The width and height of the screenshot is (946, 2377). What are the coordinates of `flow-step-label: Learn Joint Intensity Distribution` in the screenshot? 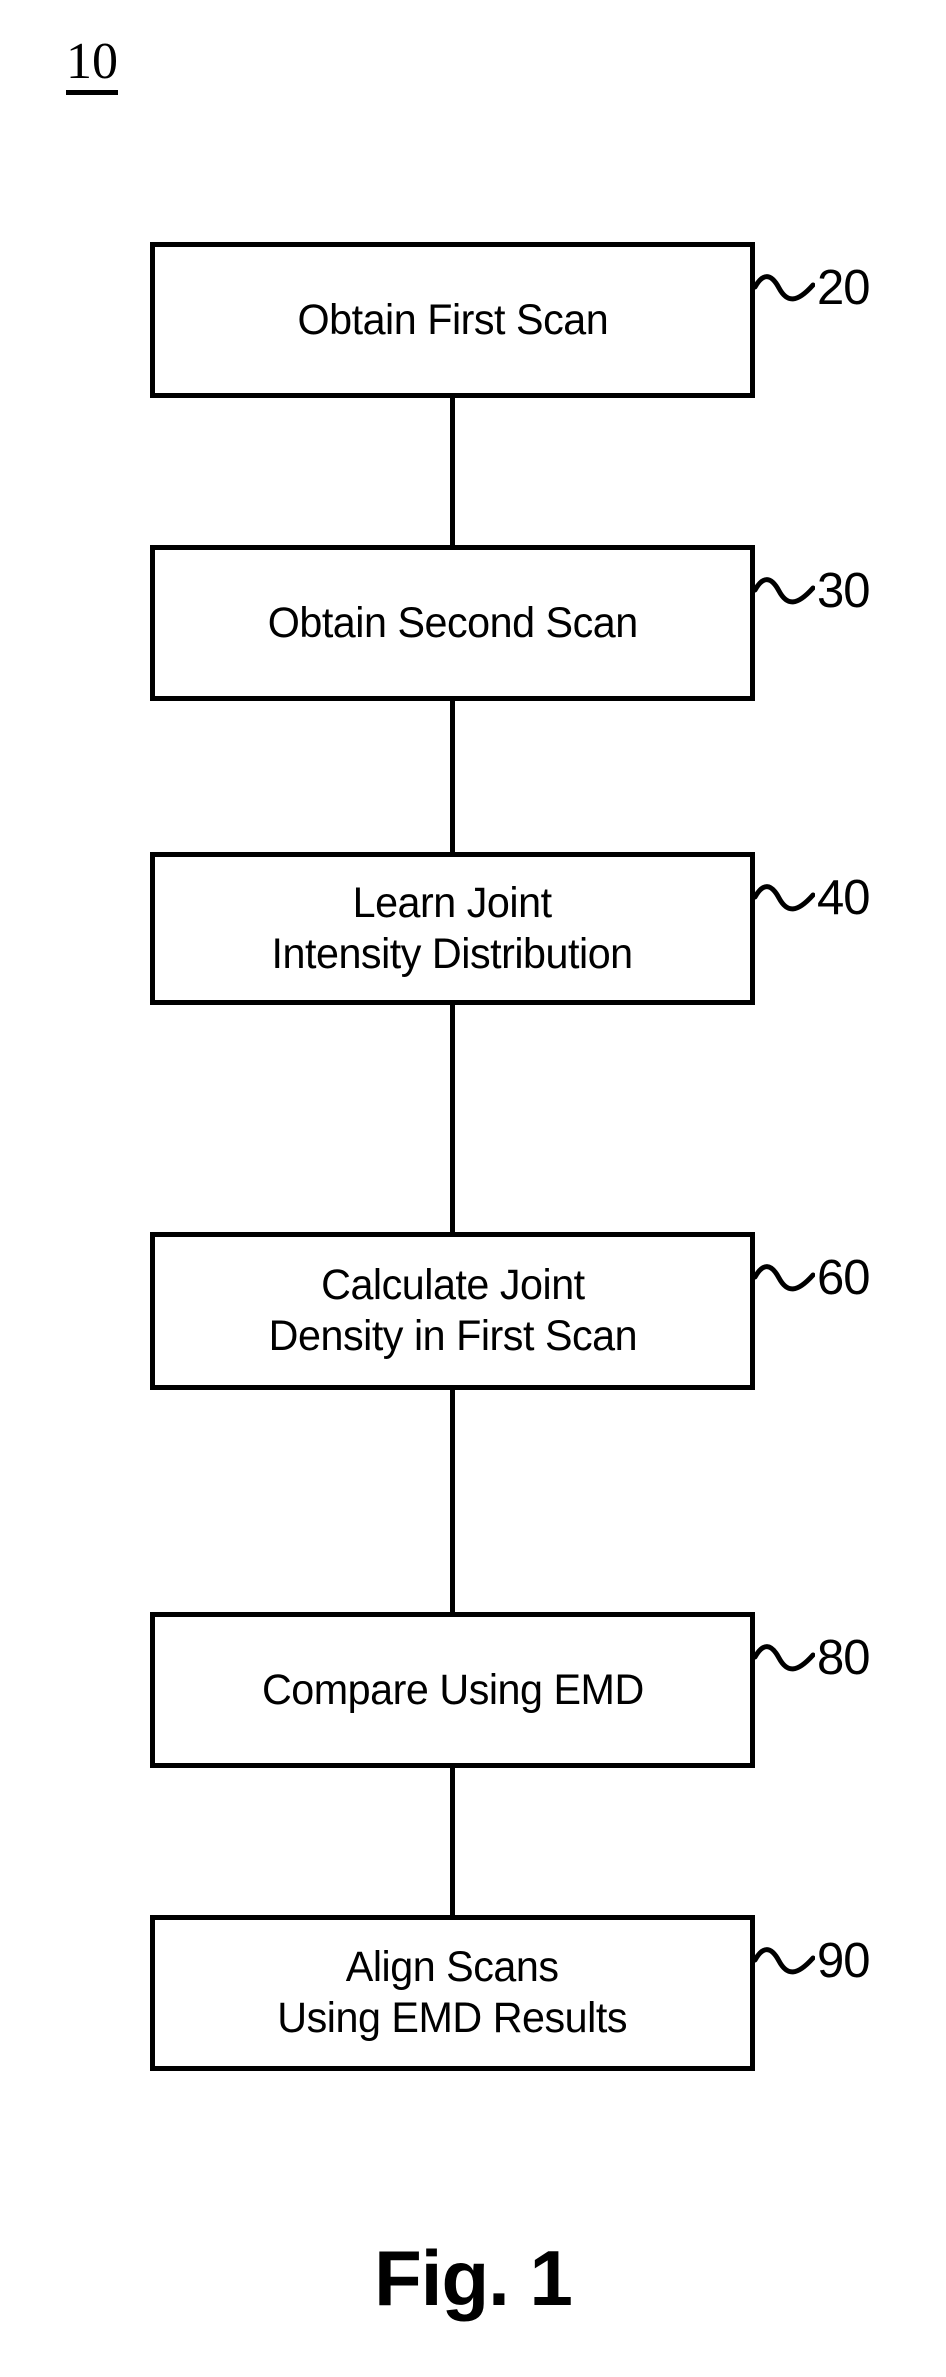 It's located at (452, 928).